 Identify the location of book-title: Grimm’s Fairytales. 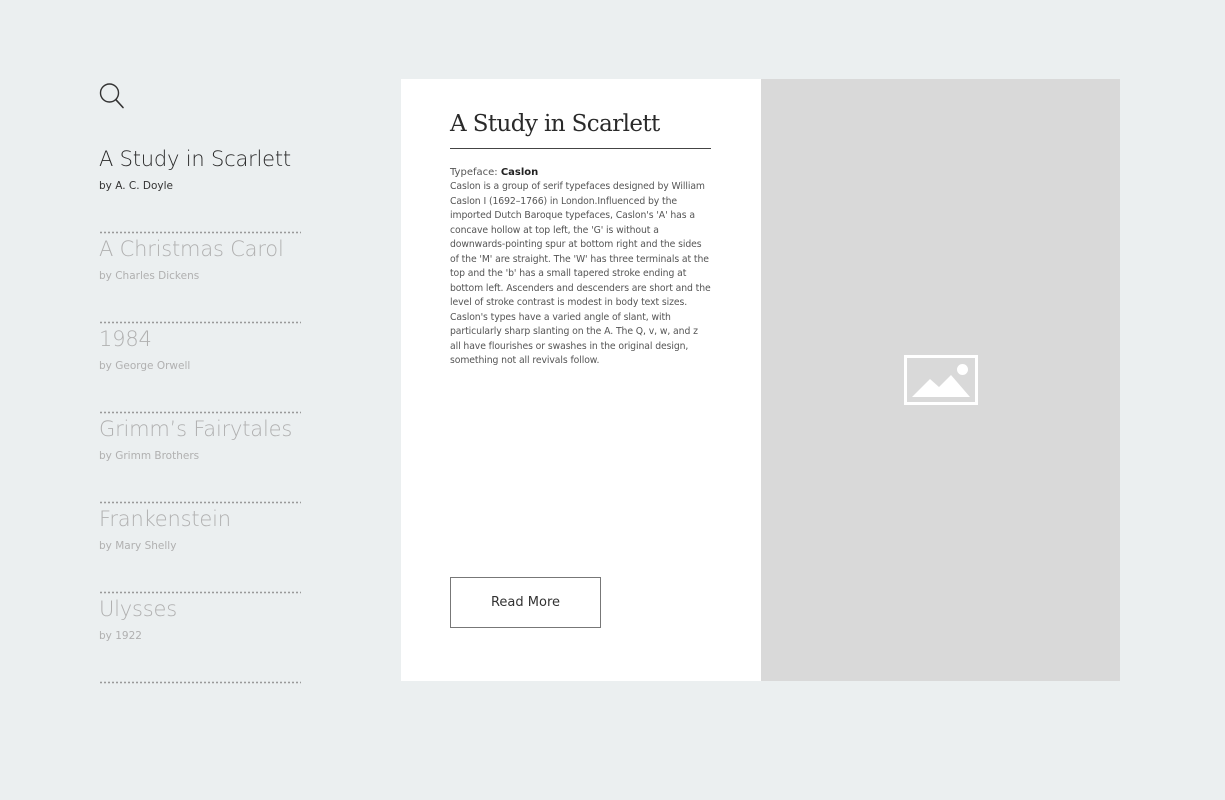
(196, 429).